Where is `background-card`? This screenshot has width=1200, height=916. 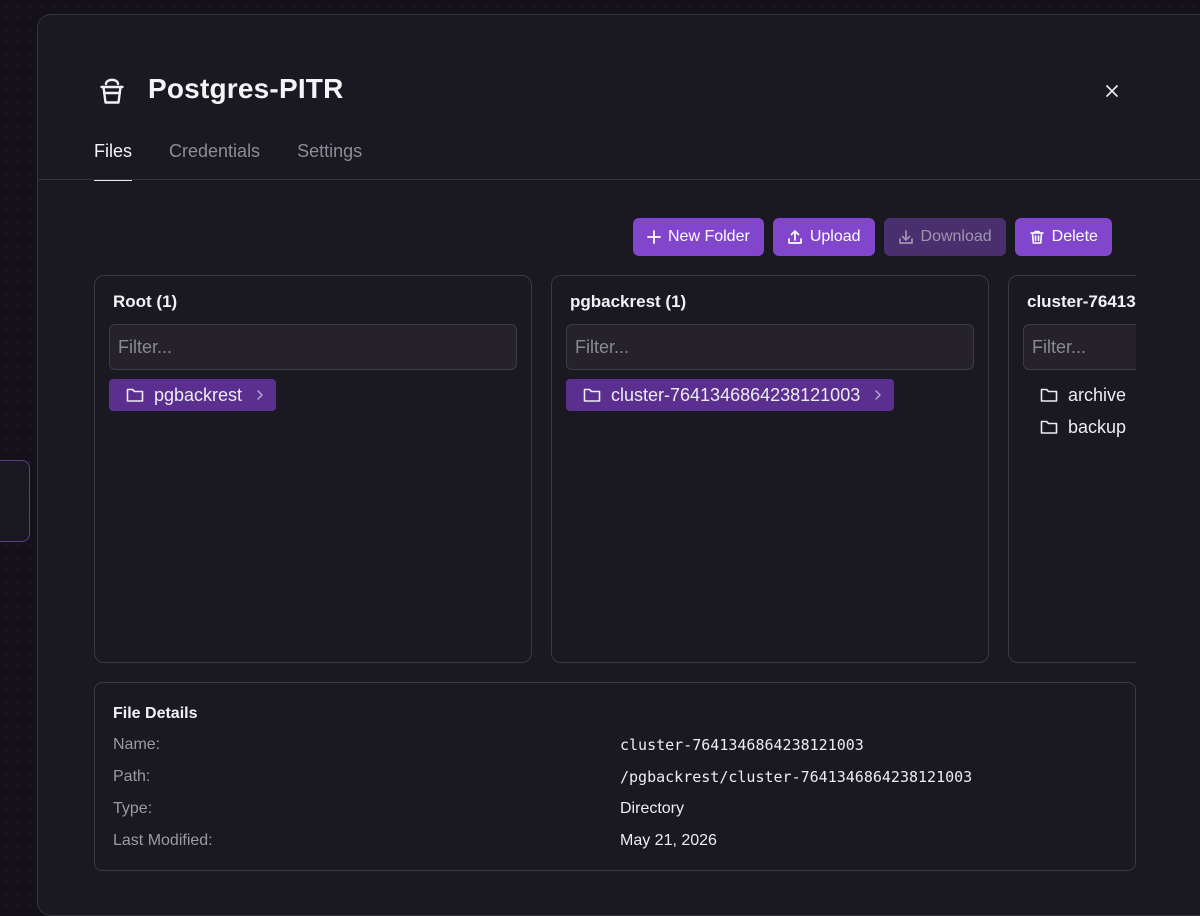 background-card is located at coordinates (15, 501).